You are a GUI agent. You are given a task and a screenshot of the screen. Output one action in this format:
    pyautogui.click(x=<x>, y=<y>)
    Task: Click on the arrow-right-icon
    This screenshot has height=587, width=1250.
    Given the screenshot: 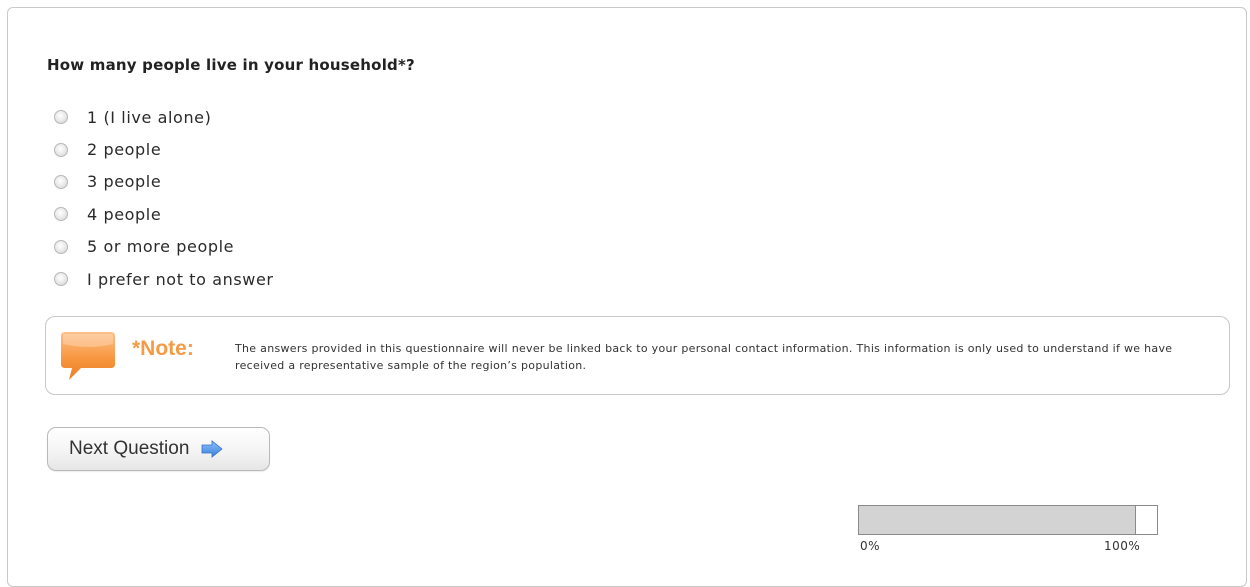 What is the action you would take?
    pyautogui.click(x=213, y=449)
    